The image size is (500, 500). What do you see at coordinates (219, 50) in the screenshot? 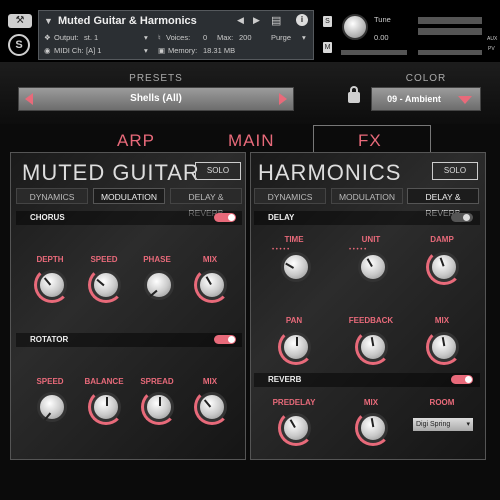
I see `memory-value: 18.31 MB` at bounding box center [219, 50].